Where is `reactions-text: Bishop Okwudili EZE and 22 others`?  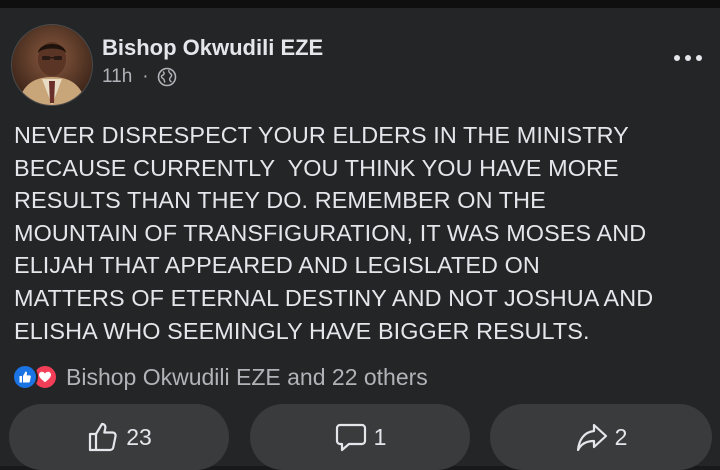 reactions-text: Bishop Okwudili EZE and 22 others is located at coordinates (247, 376).